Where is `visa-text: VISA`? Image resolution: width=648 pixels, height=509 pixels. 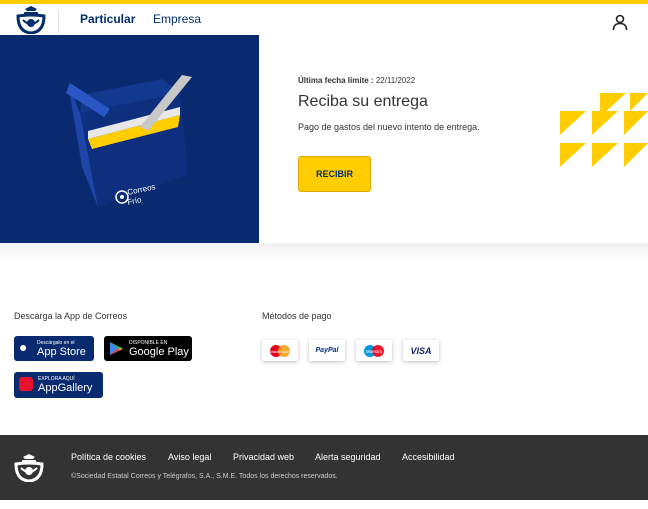
visa-text: VISA is located at coordinates (421, 350).